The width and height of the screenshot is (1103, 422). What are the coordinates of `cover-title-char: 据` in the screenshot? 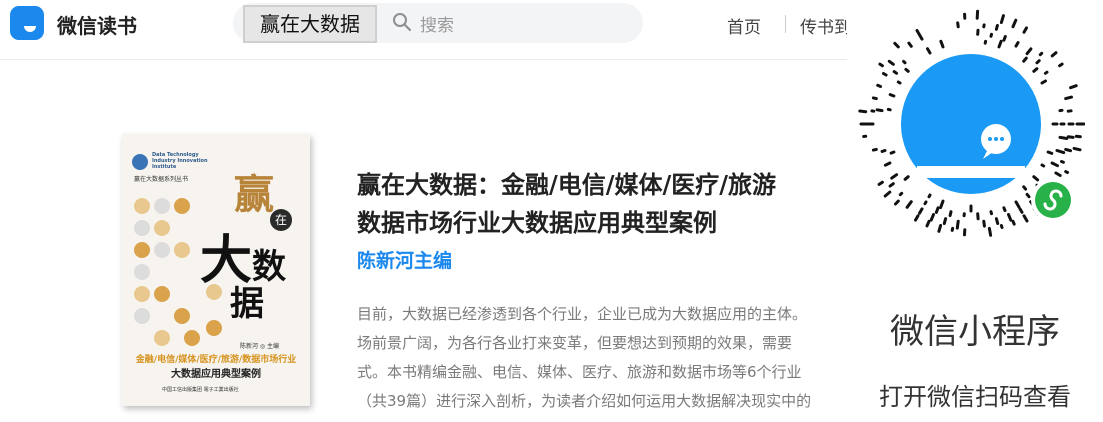 It's located at (247, 304).